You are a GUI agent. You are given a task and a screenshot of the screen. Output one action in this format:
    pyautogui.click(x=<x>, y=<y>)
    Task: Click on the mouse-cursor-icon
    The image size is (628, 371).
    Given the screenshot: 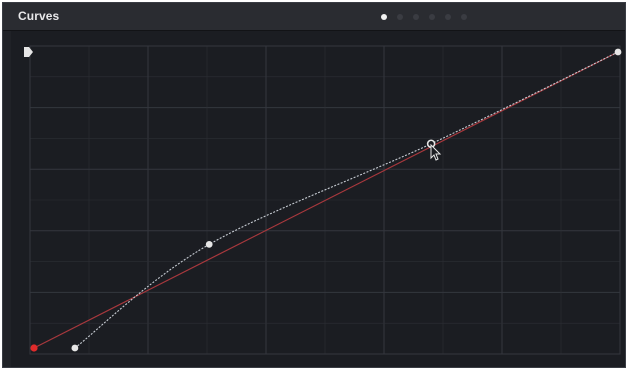 What is the action you would take?
    pyautogui.click(x=436, y=152)
    